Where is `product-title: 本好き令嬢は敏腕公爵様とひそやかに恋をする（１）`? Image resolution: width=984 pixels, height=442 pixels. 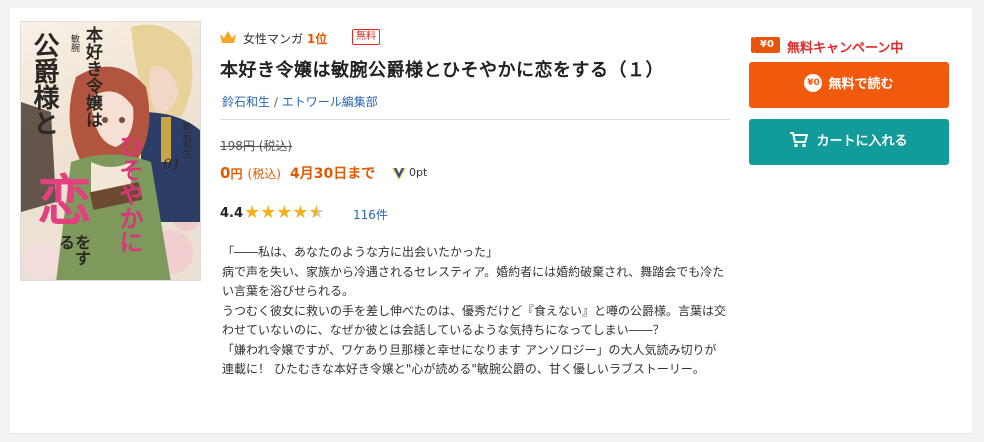
product-title: 本好き令嬢は敏腕公爵様とひそやかに恋をする（１） is located at coordinates (442, 69).